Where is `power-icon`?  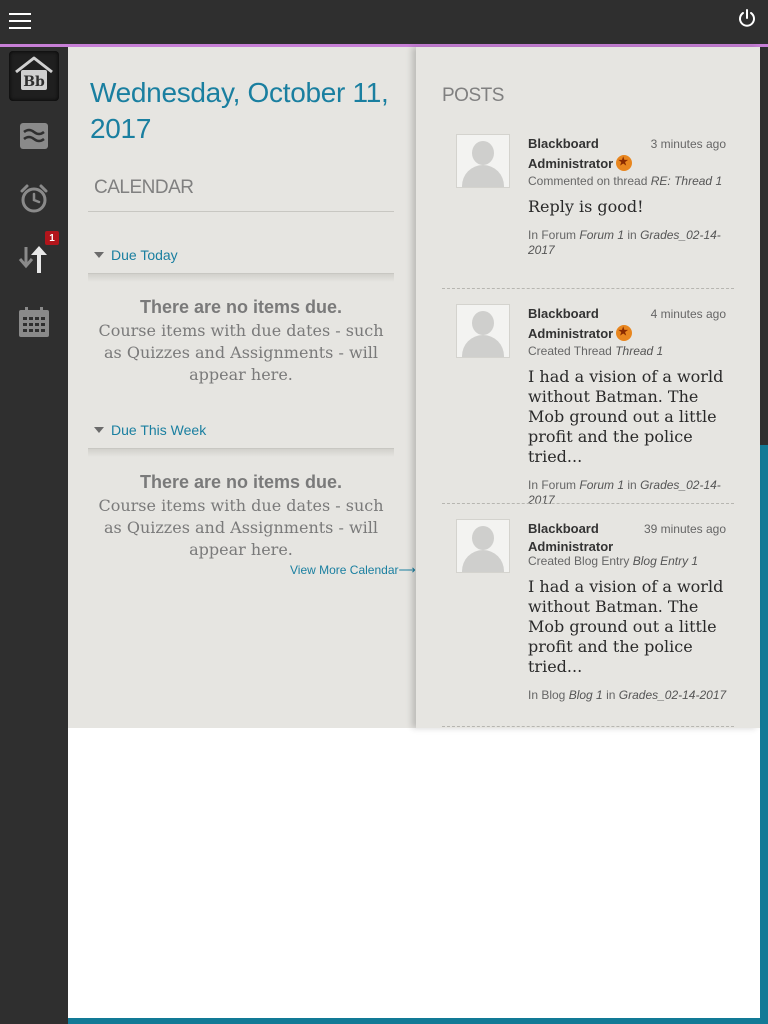 power-icon is located at coordinates (747, 18).